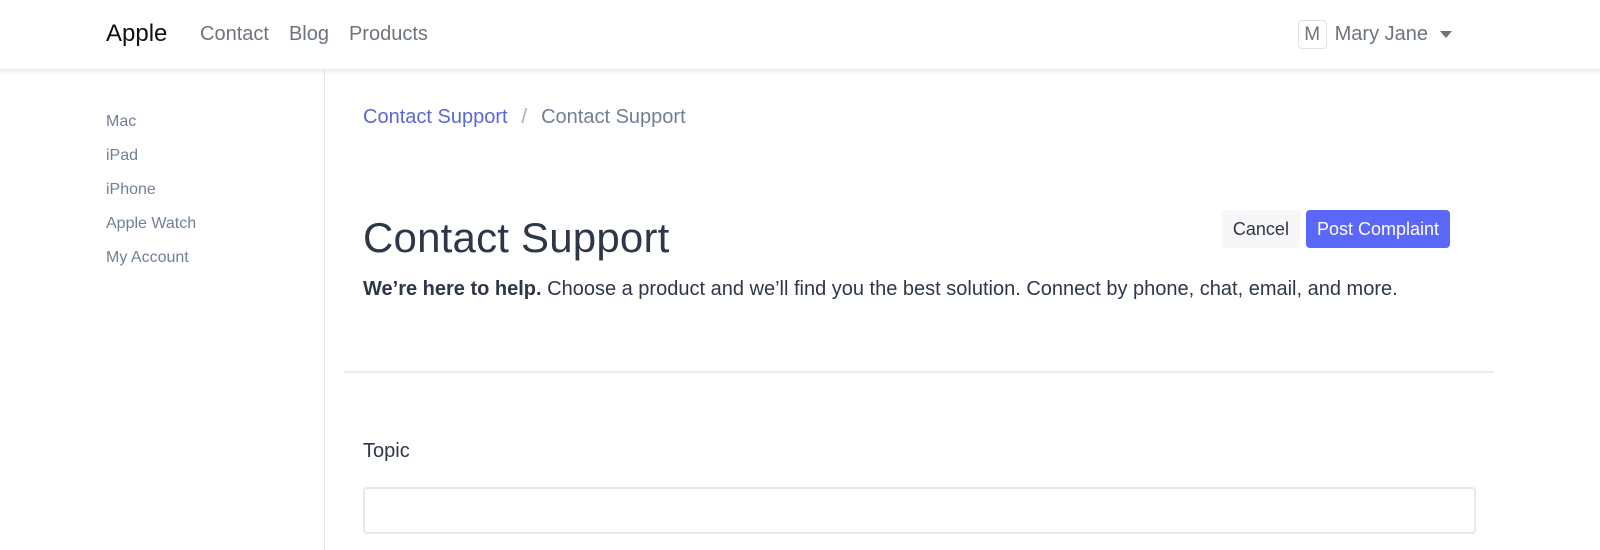 The height and width of the screenshot is (550, 1600). What do you see at coordinates (151, 127) in the screenshot?
I see `sidebar-item-mac: Mac` at bounding box center [151, 127].